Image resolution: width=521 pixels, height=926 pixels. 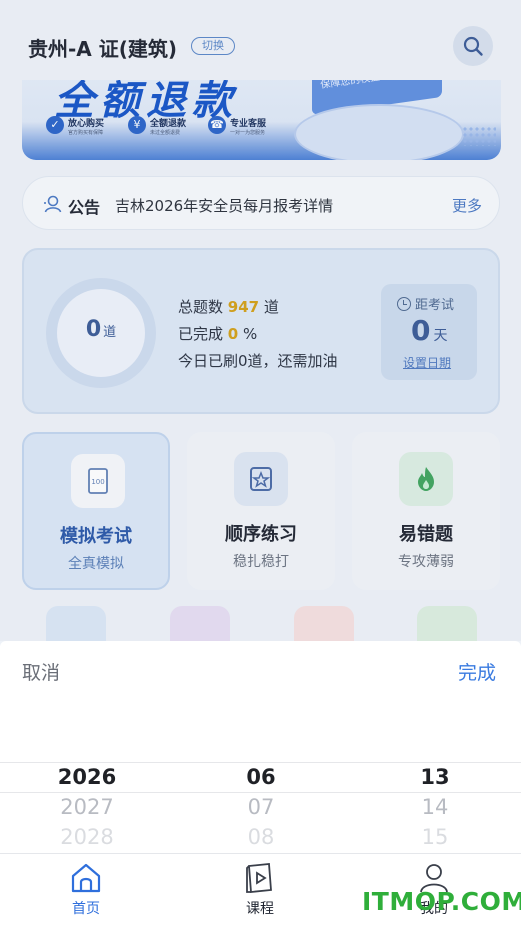 I want to click on year-option: 2027, so click(x=87, y=807).